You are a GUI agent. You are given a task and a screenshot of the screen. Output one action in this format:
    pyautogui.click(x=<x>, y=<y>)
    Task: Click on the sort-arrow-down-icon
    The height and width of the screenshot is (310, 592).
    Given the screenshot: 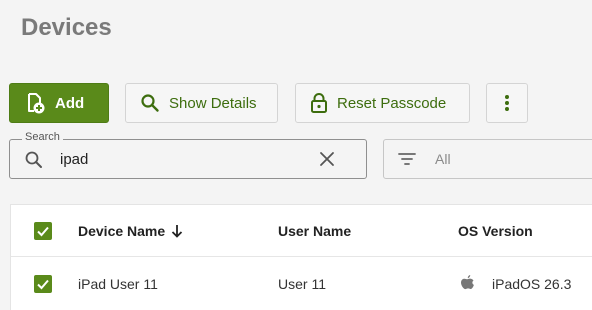 What is the action you would take?
    pyautogui.click(x=177, y=231)
    